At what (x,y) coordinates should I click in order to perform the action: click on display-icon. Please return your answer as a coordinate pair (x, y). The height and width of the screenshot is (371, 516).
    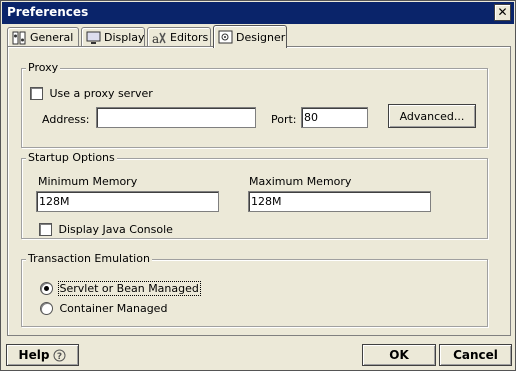
    Looking at the image, I should click on (93, 38).